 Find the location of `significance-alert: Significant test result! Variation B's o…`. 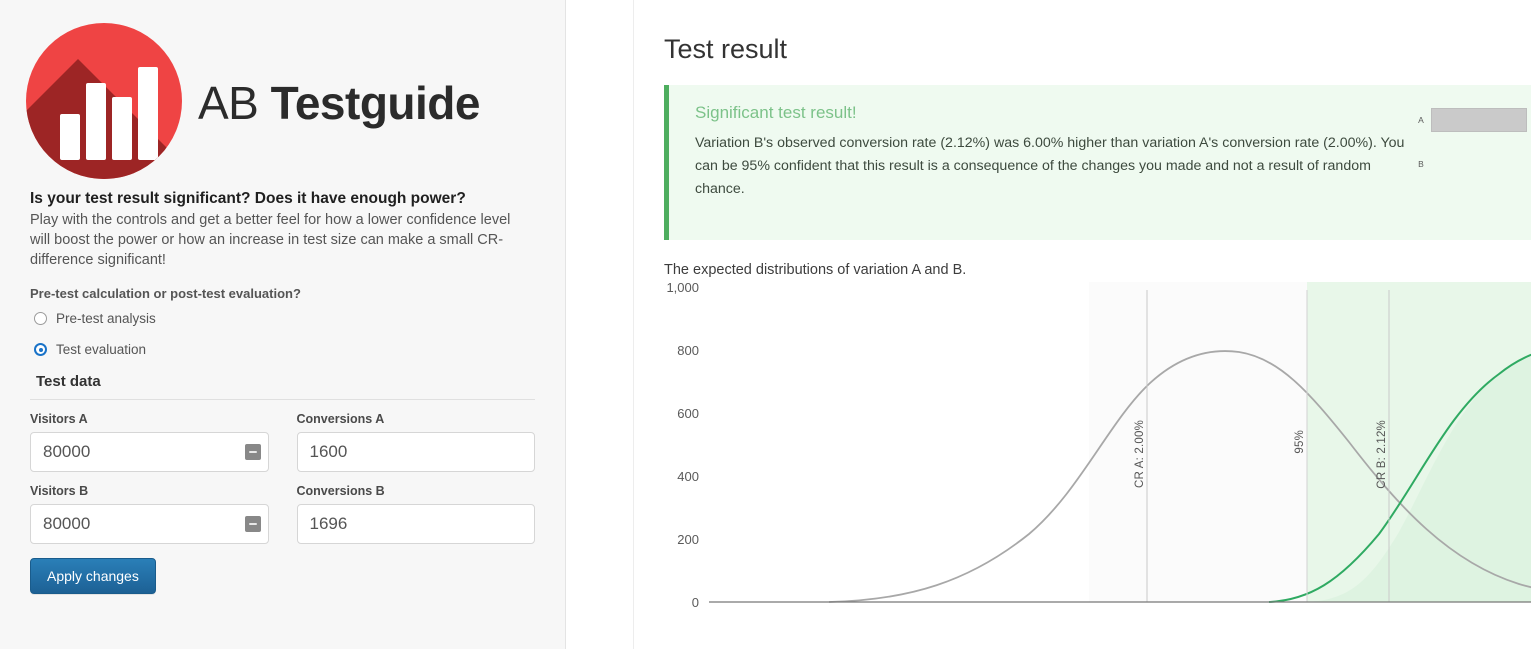

significance-alert: Significant test result! Variation B's o… is located at coordinates (1097, 162).